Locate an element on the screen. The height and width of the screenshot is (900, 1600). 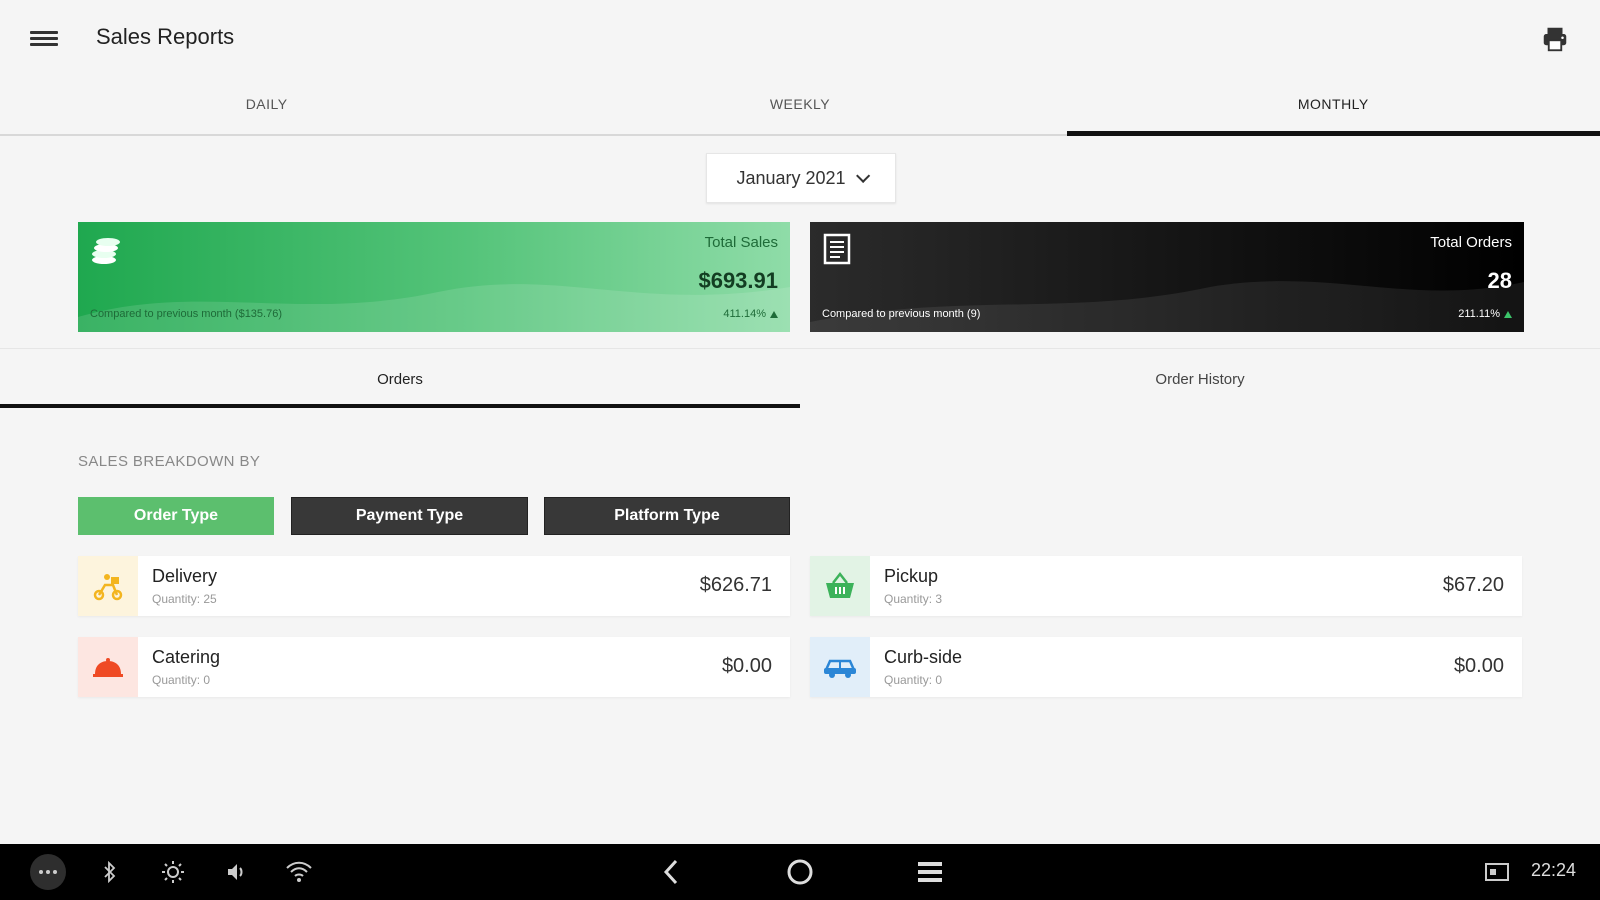
receipt-icon is located at coordinates (839, 251).